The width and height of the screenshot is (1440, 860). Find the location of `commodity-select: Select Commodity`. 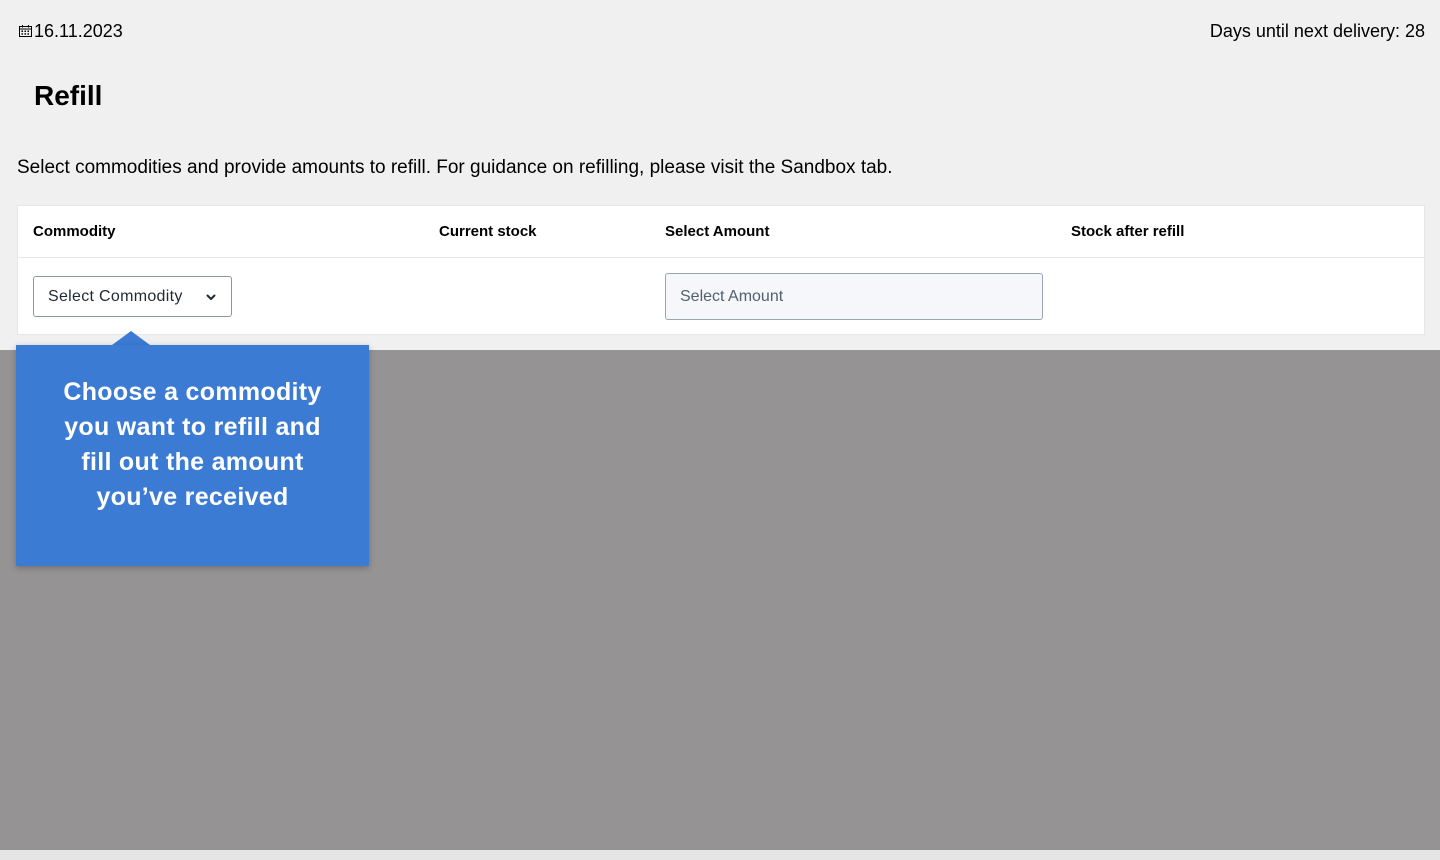

commodity-select: Select Commodity is located at coordinates (132, 296).